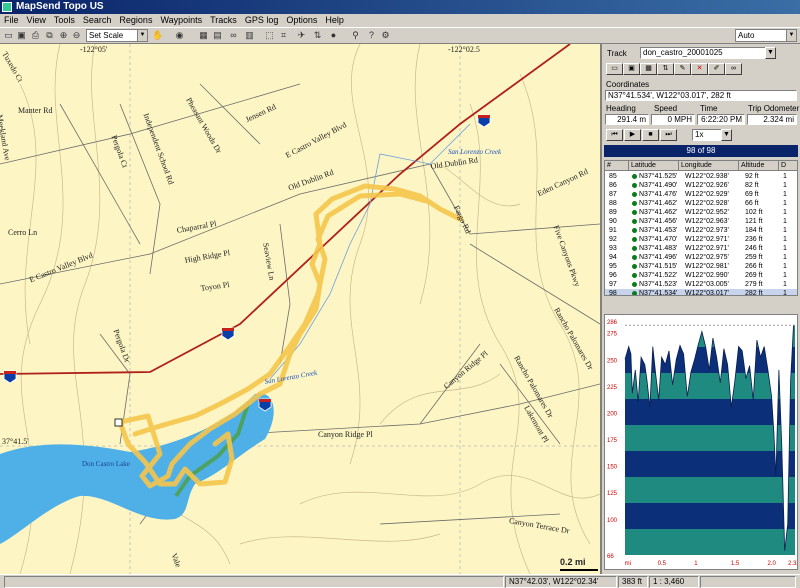 This screenshot has width=800, height=588. Describe the element at coordinates (157, 35) in the screenshot. I see `pan-hand-icon: ✋` at that location.